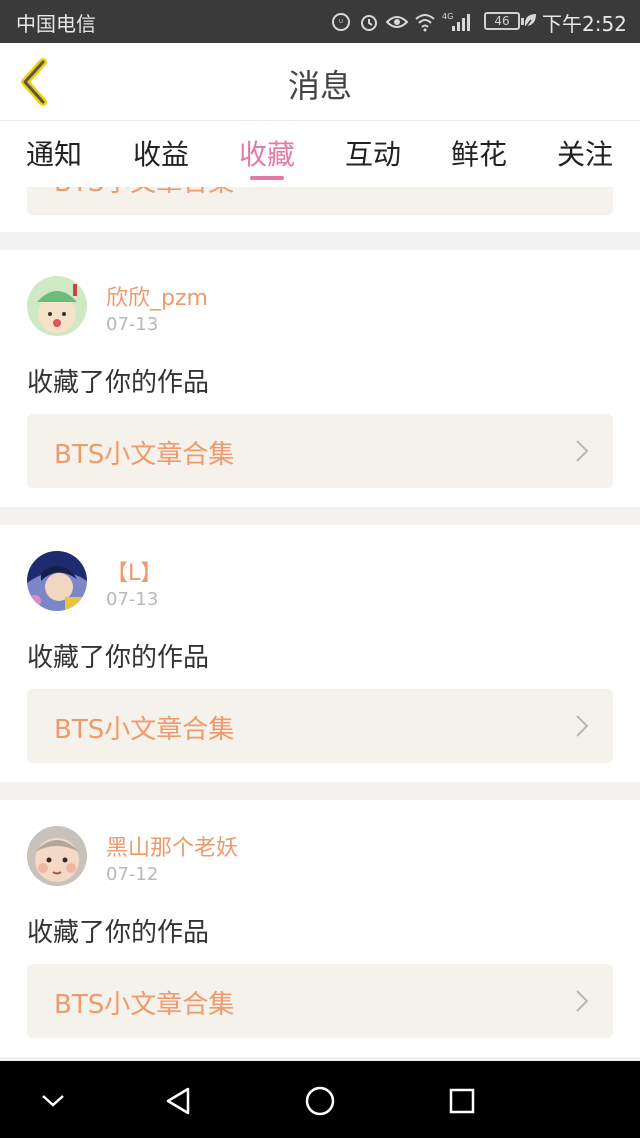 The width and height of the screenshot is (640, 1138). What do you see at coordinates (157, 296) in the screenshot?
I see `username: 欣欣_pzm` at bounding box center [157, 296].